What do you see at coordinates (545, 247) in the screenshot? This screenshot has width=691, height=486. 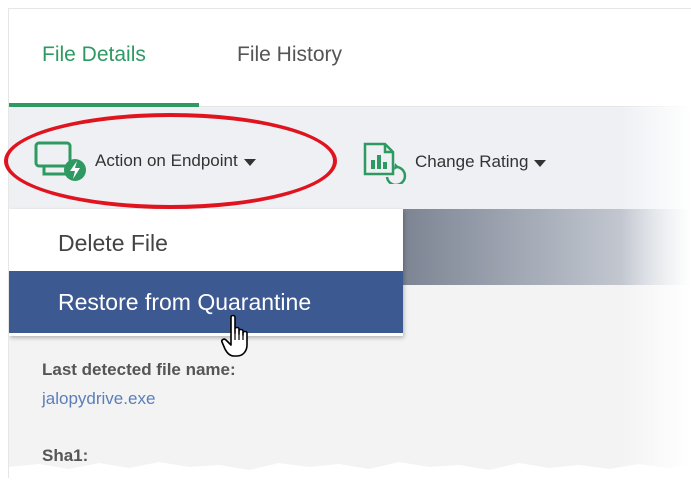 I see `info-banner` at bounding box center [545, 247].